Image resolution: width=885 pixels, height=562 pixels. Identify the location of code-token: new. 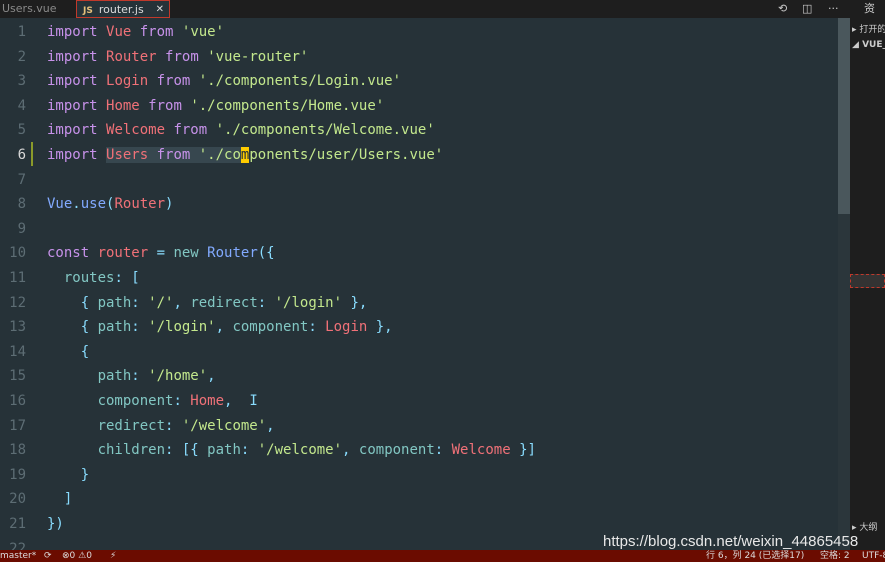
(190, 253).